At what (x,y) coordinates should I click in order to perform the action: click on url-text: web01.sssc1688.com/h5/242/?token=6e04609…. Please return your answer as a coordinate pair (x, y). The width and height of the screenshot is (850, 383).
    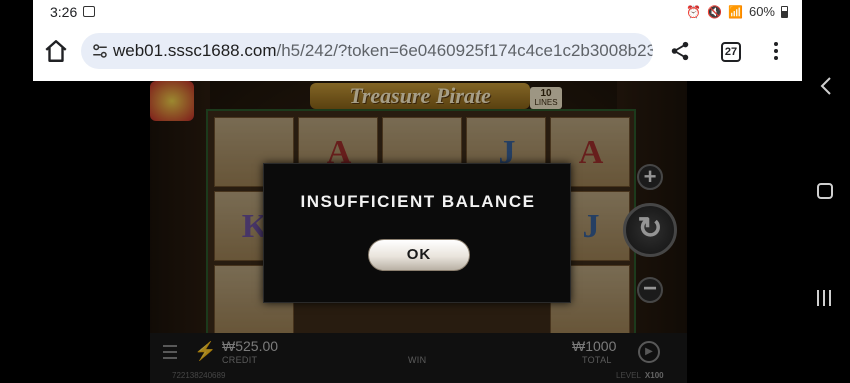
    Looking at the image, I should click on (383, 51).